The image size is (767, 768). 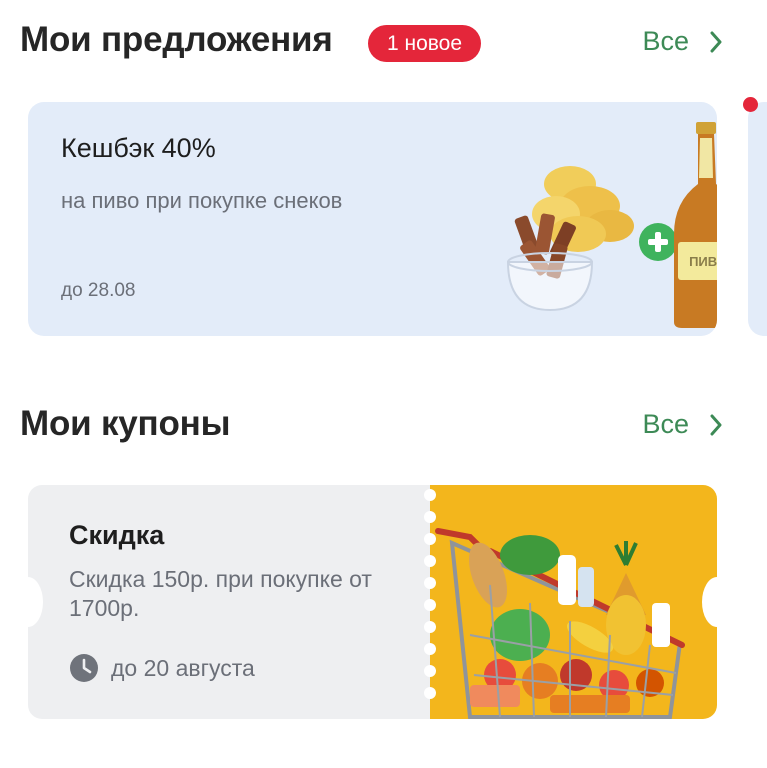 What do you see at coordinates (183, 667) in the screenshot?
I see `coupon-valid-until: до 20 августа` at bounding box center [183, 667].